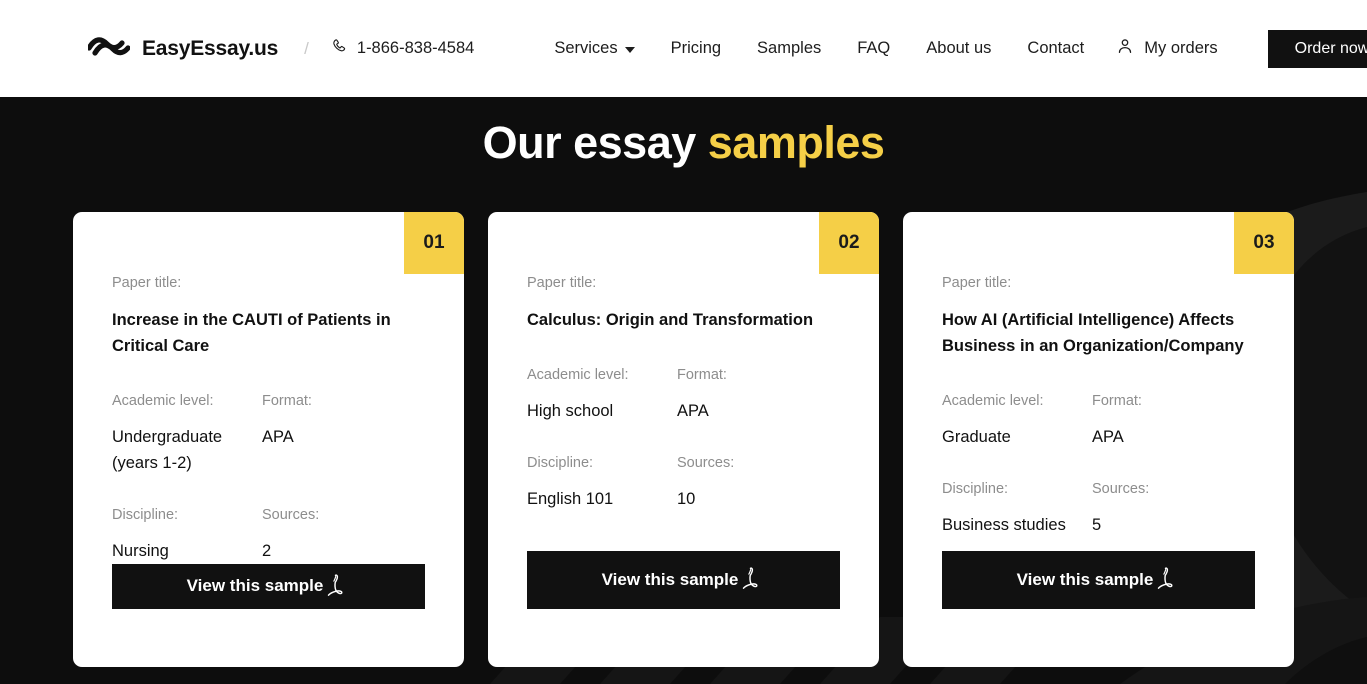 This screenshot has width=1367, height=684. Describe the element at coordinates (415, 48) in the screenshot. I see `phone-number: 1-866-838-4584` at that location.